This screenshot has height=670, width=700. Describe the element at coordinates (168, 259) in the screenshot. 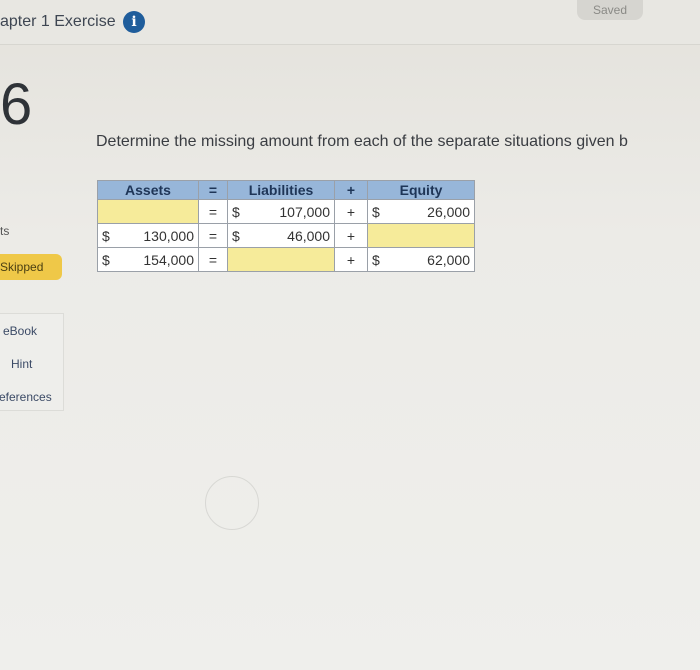

I see `assets-value: 154,000` at that location.